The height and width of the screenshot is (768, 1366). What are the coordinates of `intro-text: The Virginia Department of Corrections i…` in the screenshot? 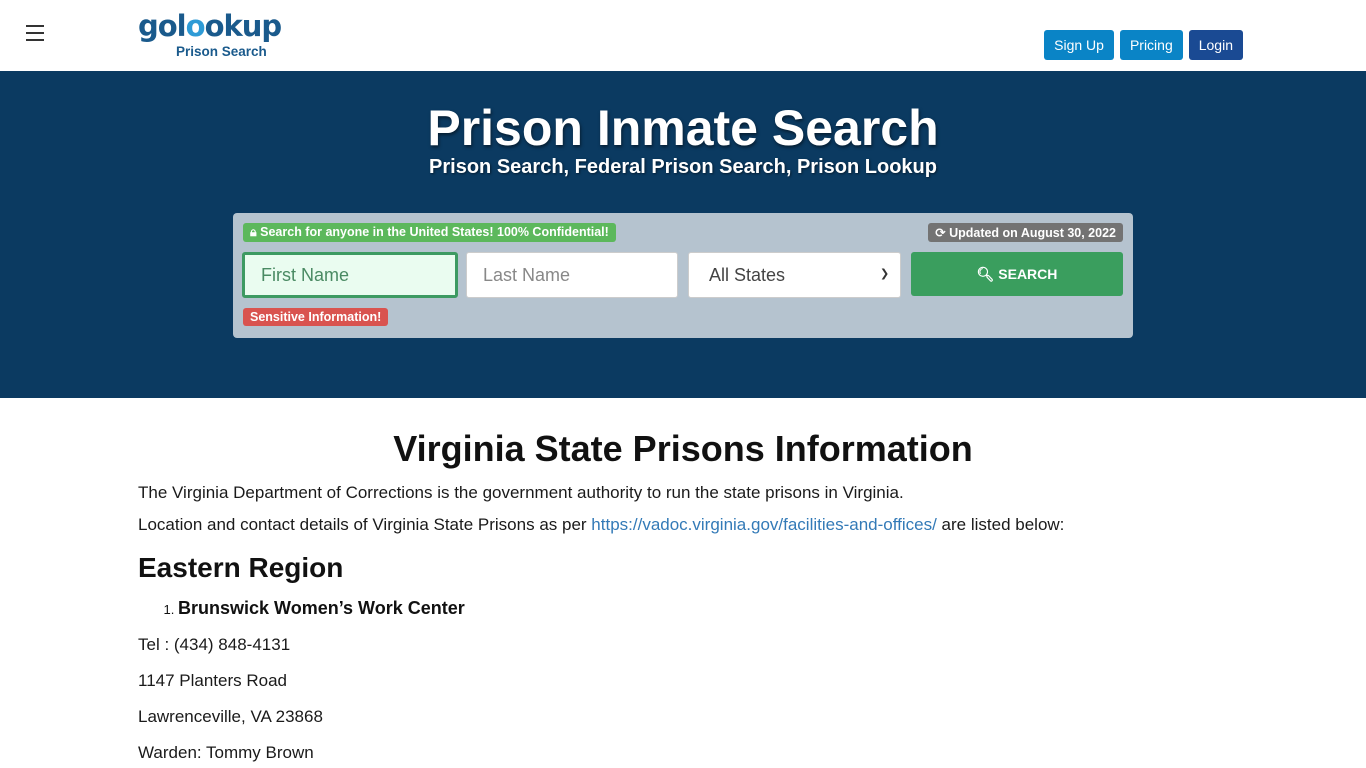 It's located at (521, 492).